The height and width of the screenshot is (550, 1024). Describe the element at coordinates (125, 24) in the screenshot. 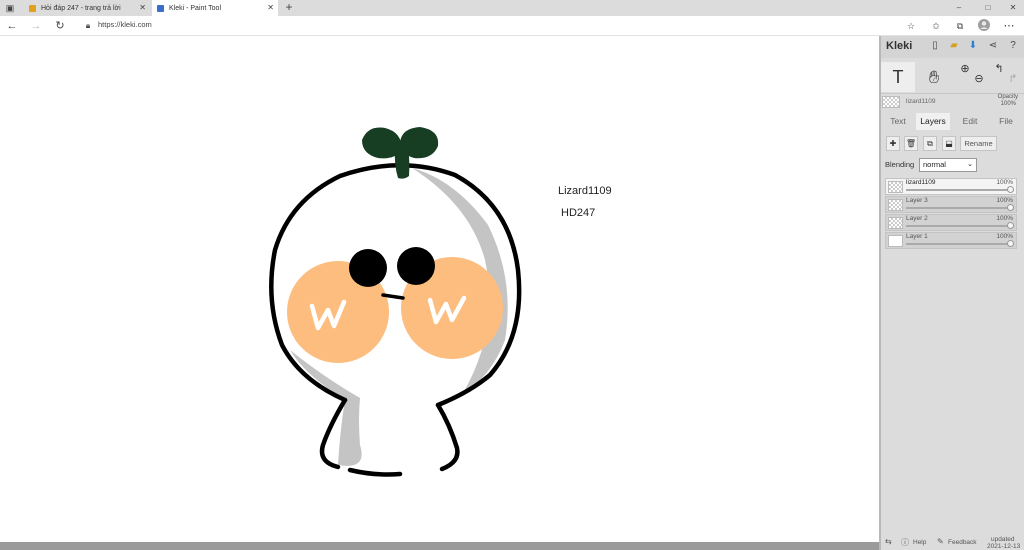

I see `url-field: https://kleki.com` at that location.